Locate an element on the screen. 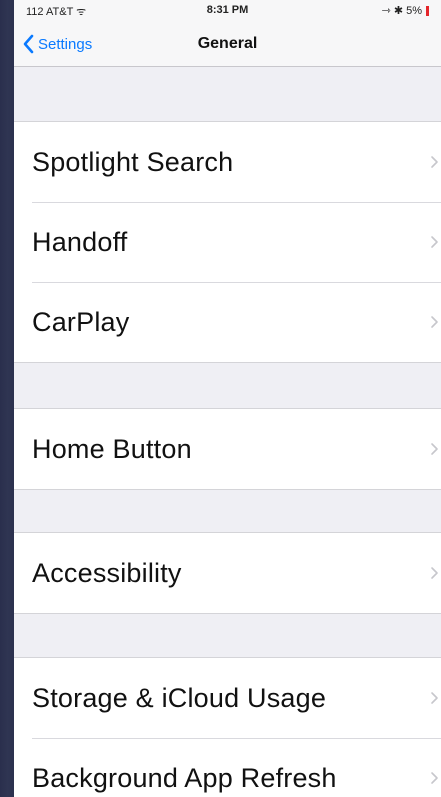  settings-group-2: Home Button is located at coordinates (227, 449).